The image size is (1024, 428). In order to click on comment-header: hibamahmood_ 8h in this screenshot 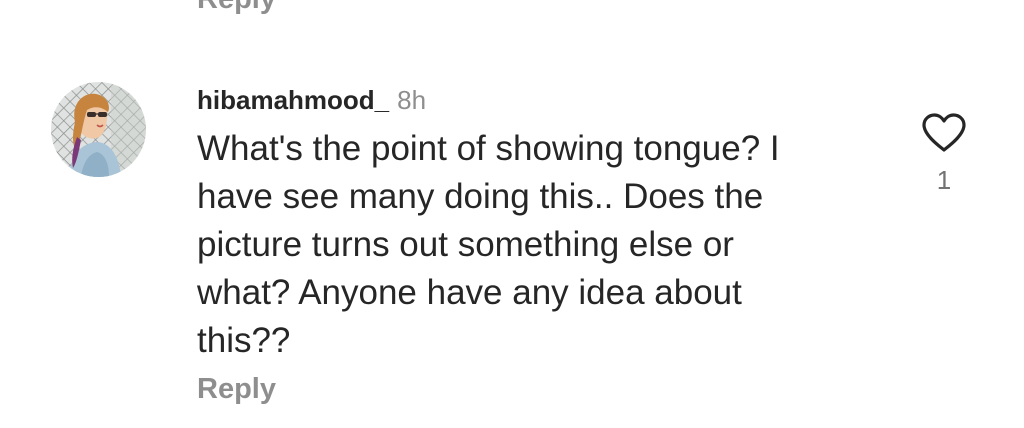, I will do `click(311, 100)`.